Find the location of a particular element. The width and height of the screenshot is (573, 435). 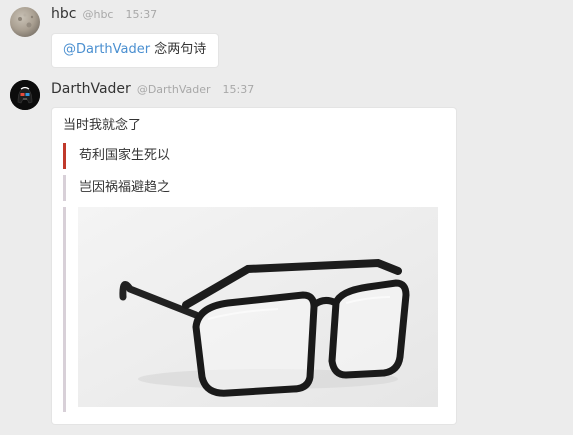

quote-line: 岂因祸福避趋之 is located at coordinates (125, 187).